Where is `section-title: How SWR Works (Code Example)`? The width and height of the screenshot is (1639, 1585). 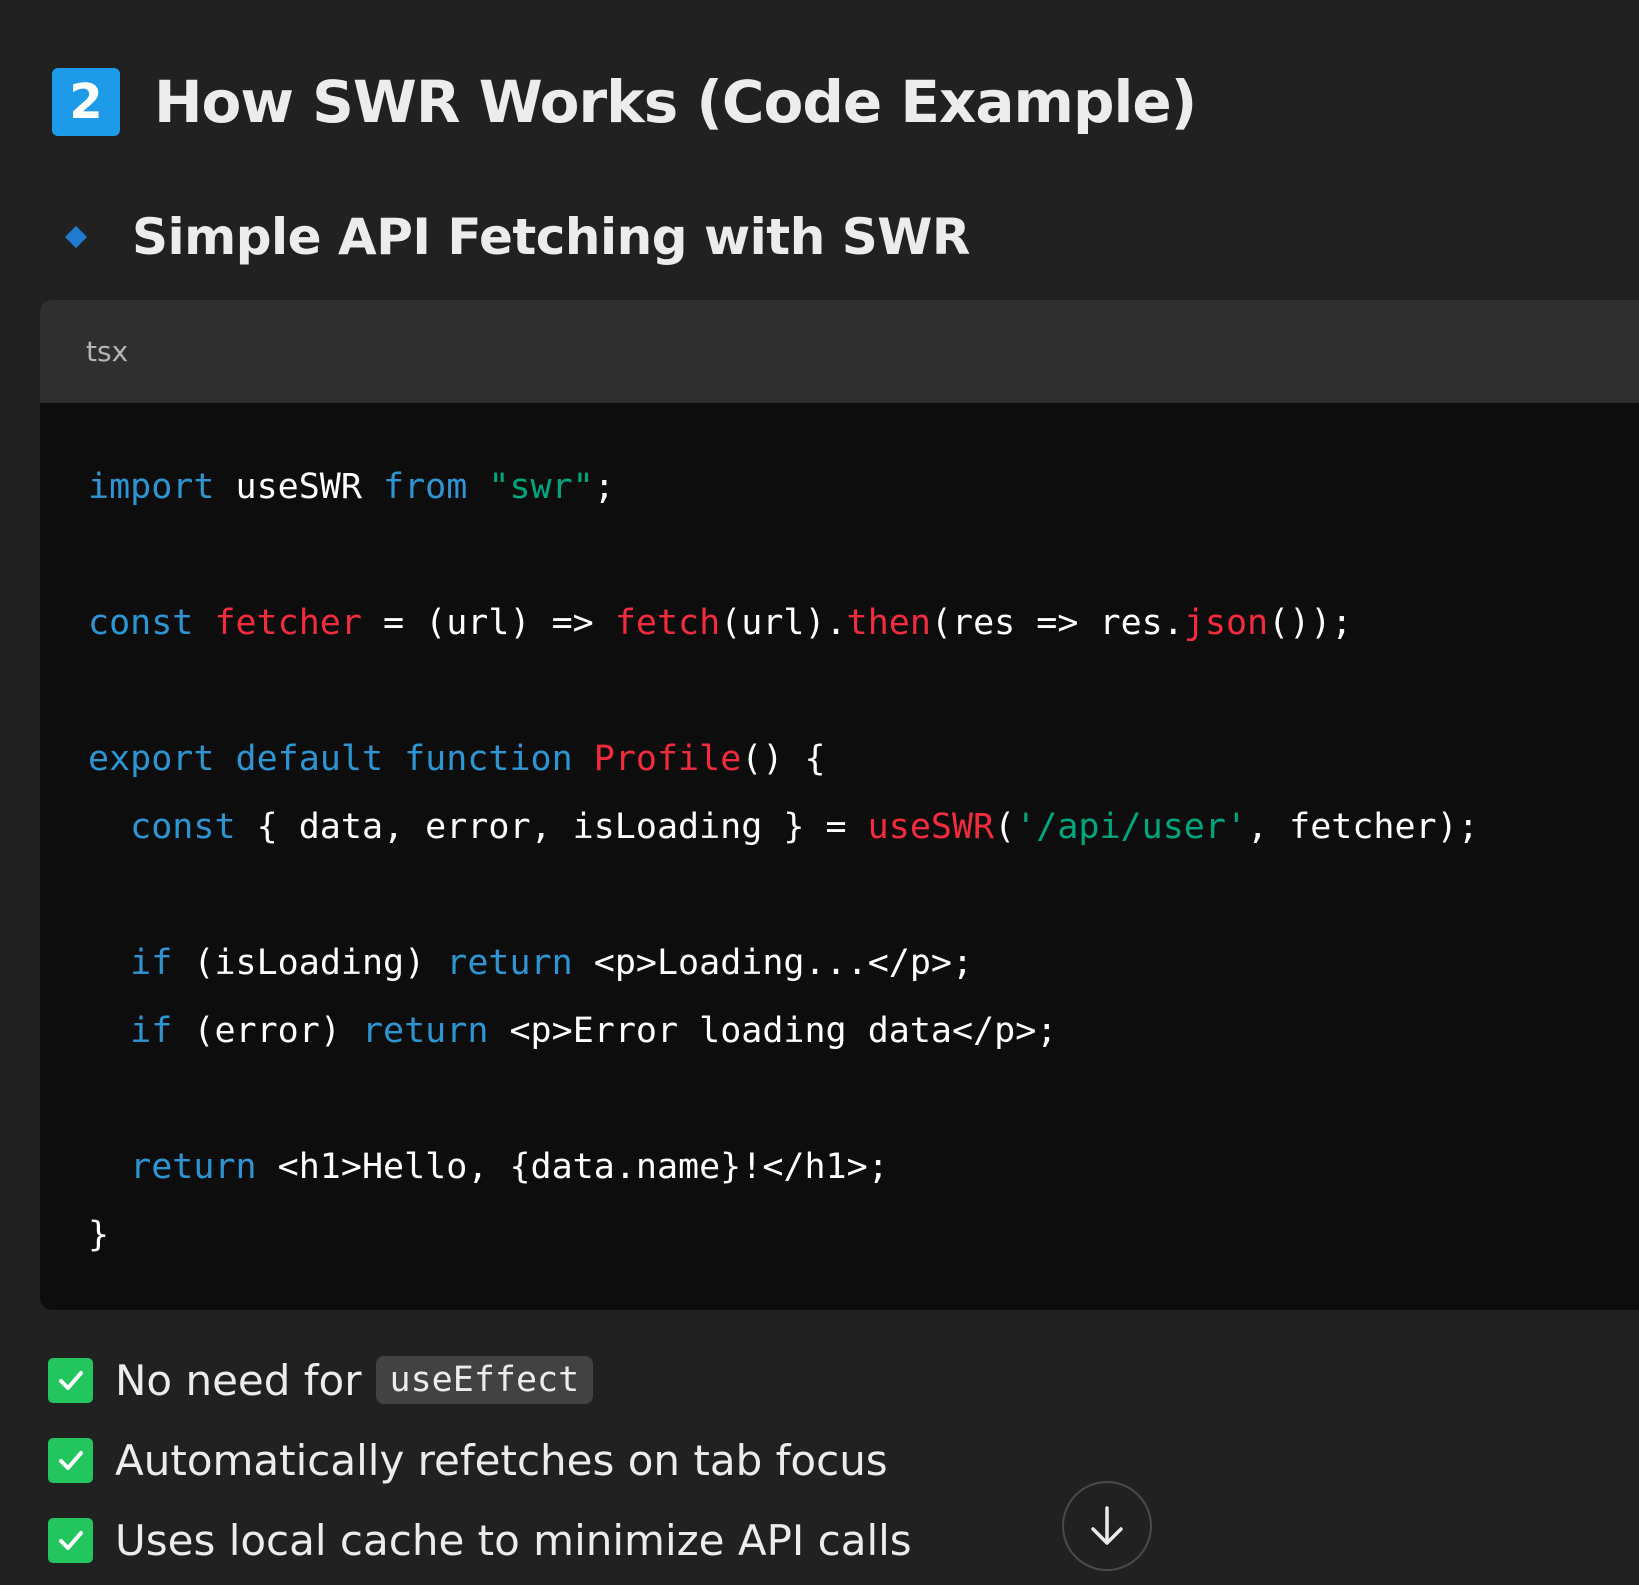 section-title: How SWR Works (Code Example) is located at coordinates (675, 102).